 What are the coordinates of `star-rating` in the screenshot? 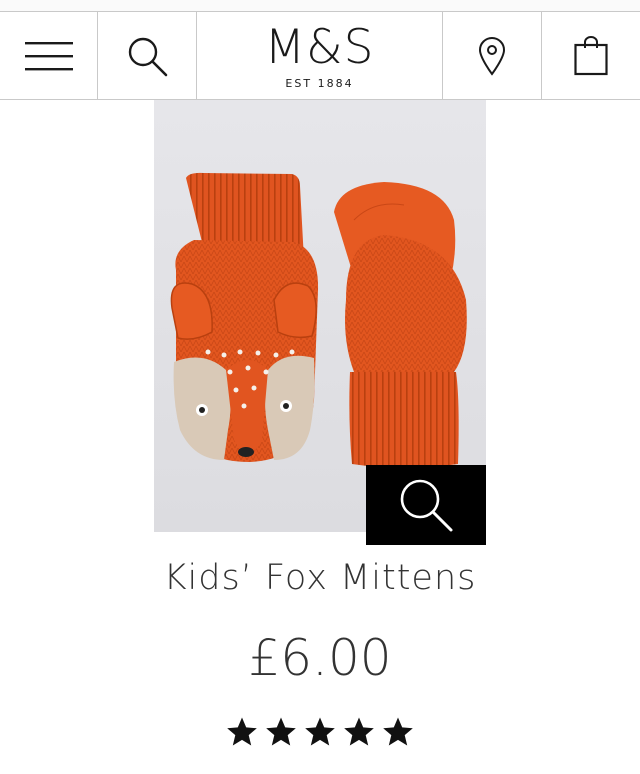 It's located at (320, 732).